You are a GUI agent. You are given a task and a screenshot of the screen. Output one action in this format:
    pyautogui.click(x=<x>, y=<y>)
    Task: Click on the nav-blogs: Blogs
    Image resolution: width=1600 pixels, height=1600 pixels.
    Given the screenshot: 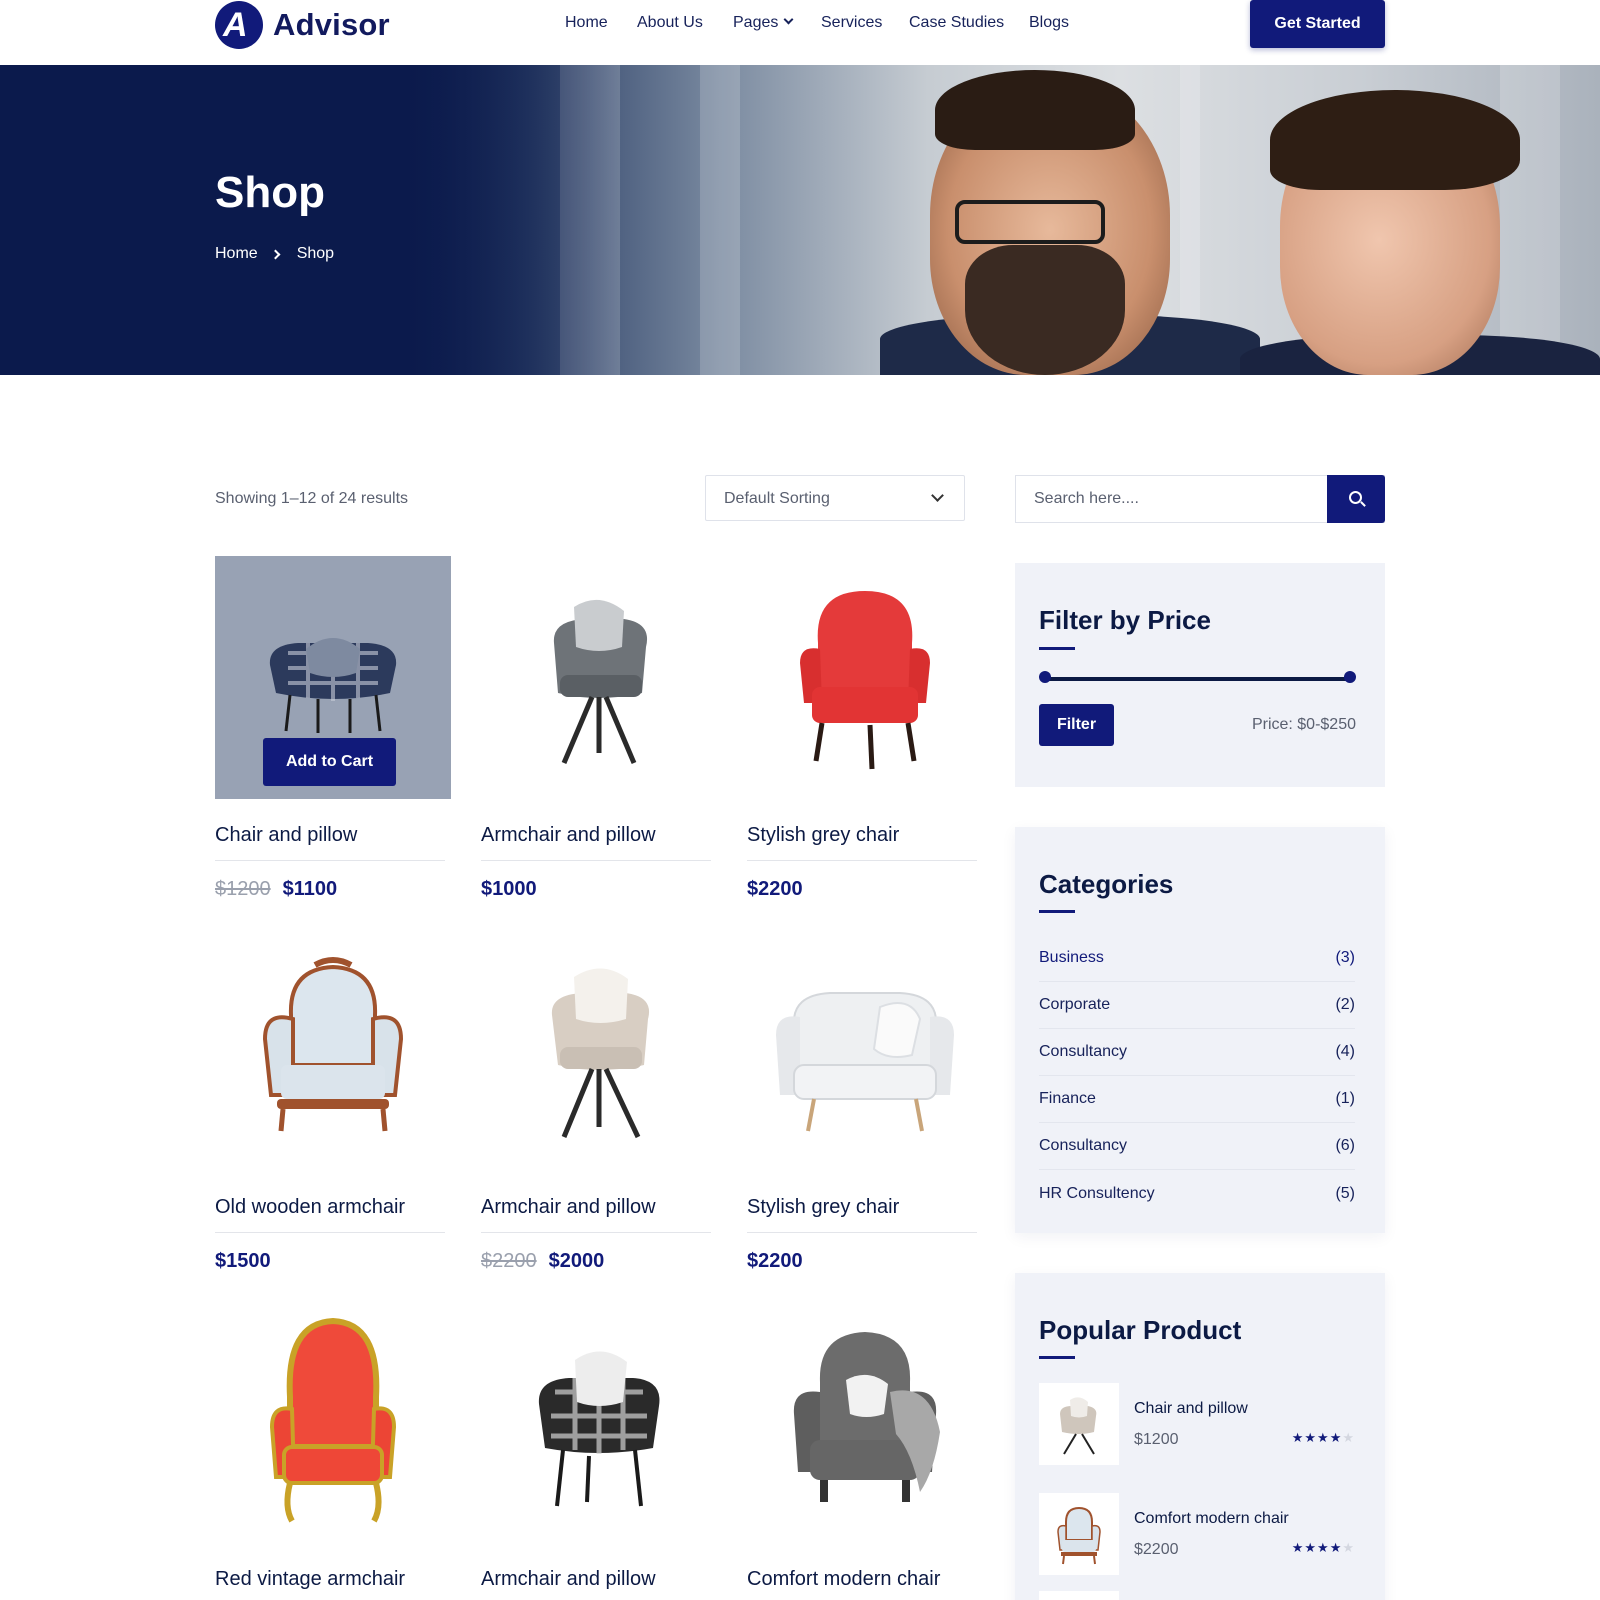 What is the action you would take?
    pyautogui.click(x=1049, y=23)
    